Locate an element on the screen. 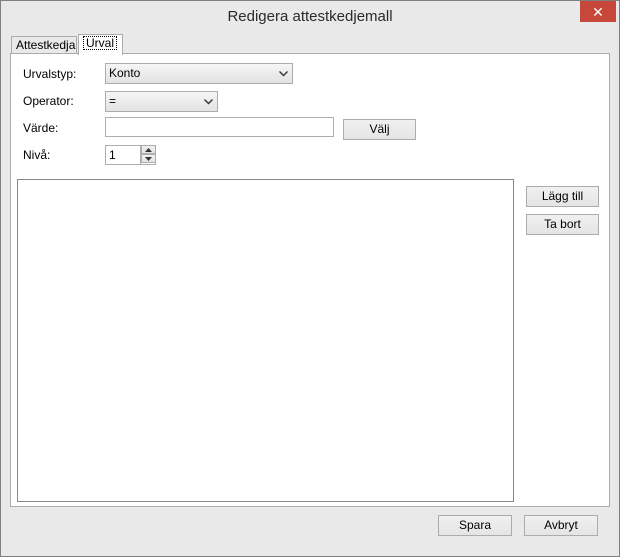 Image resolution: width=620 pixels, height=557 pixels. spin-down-button is located at coordinates (148, 158).